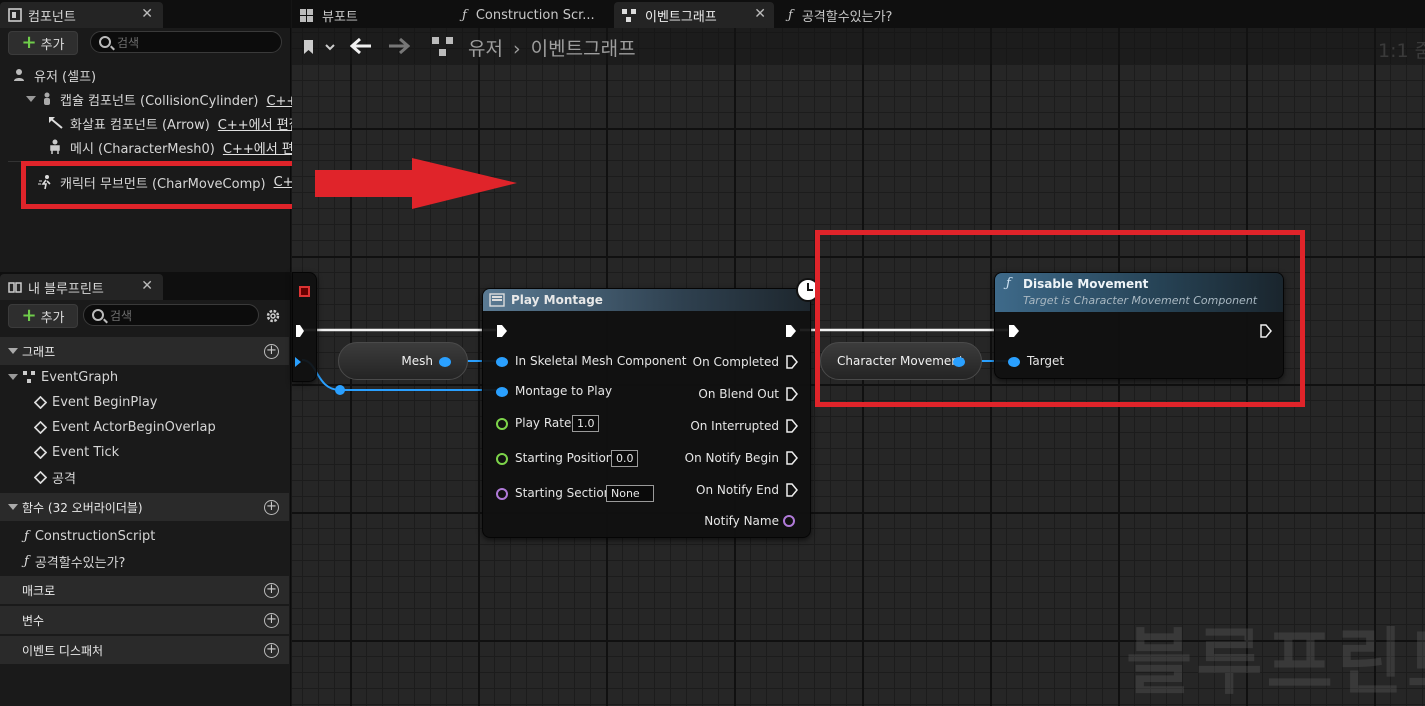 This screenshot has width=1425, height=706. What do you see at coordinates (169, 99) in the screenshot?
I see `component-item-capsule: 캡슐 컴포넌트 (CollisionCylinder) C++에.` at bounding box center [169, 99].